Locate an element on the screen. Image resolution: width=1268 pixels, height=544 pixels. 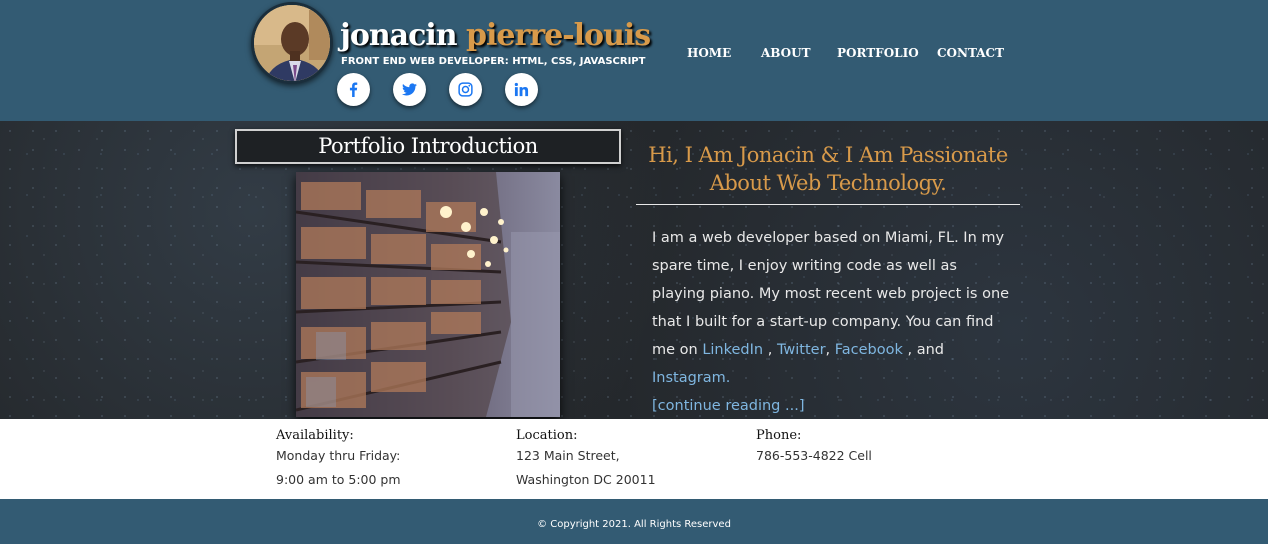
location-label: Location: is located at coordinates (547, 435).